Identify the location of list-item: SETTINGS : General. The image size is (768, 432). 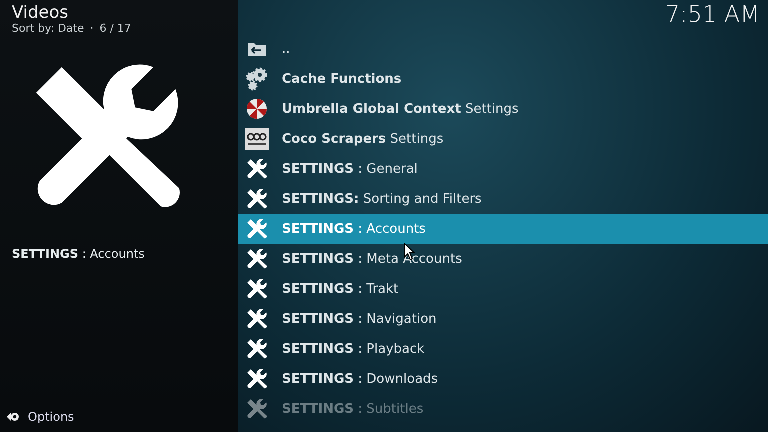
(503, 169).